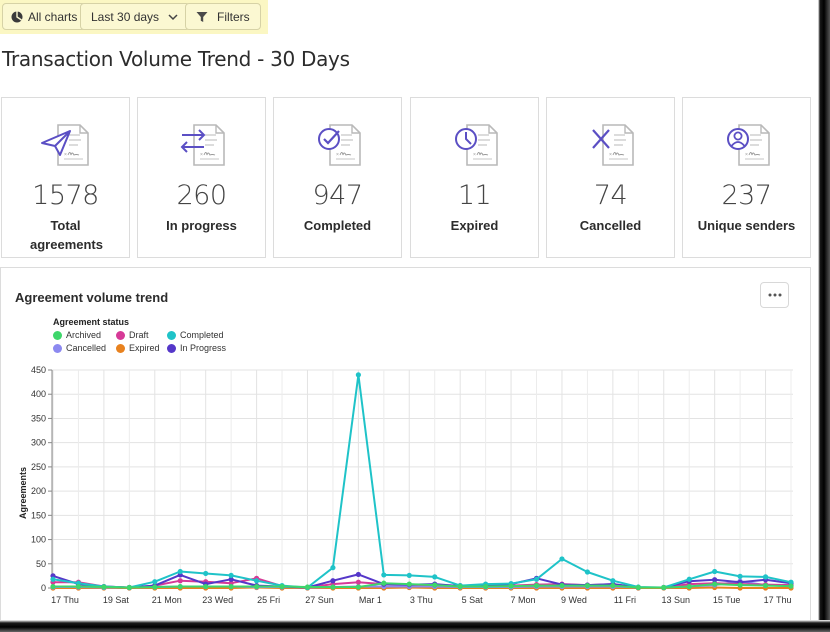 This screenshot has width=830, height=632. I want to click on x-tick-label: 11 Fri, so click(625, 600).